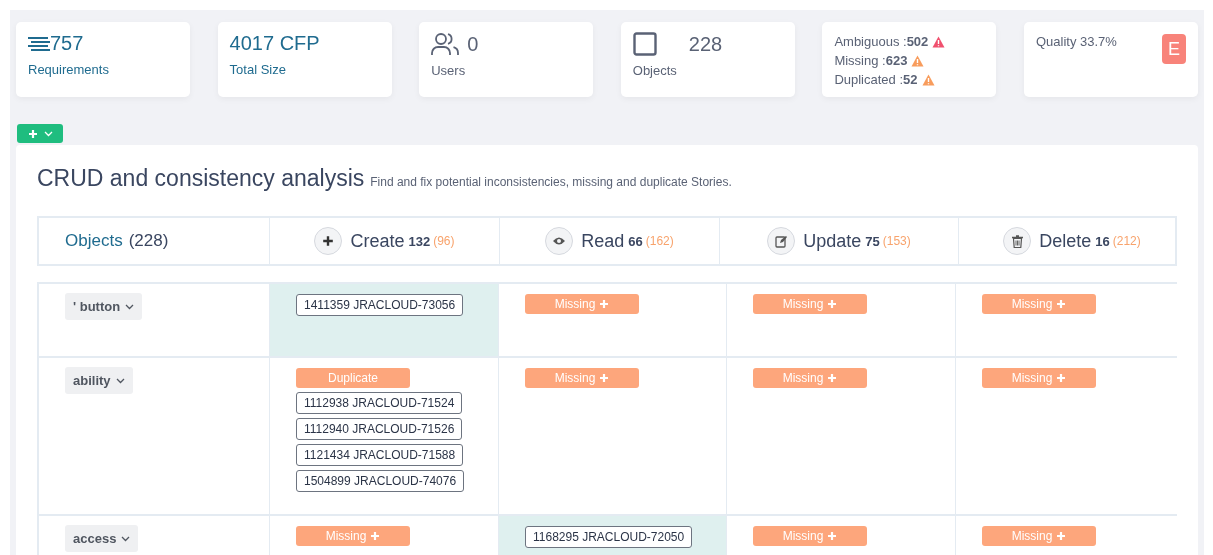  What do you see at coordinates (781, 241) in the screenshot?
I see `edit-icon` at bounding box center [781, 241].